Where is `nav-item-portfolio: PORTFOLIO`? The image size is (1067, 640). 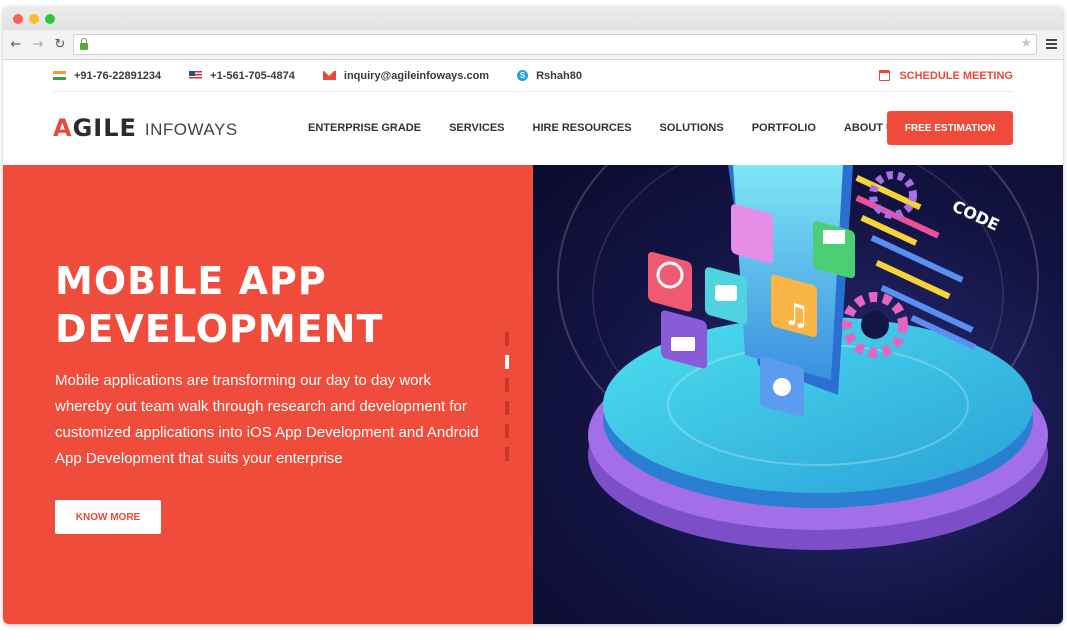
nav-item-portfolio: PORTFOLIO is located at coordinates (784, 128).